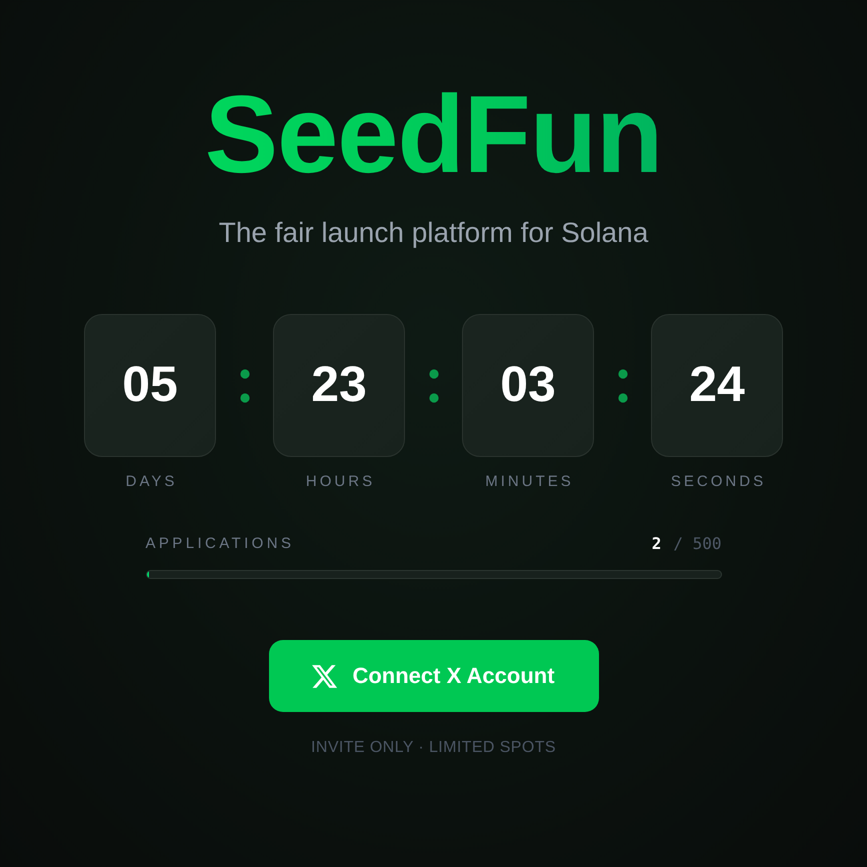  What do you see at coordinates (220, 544) in the screenshot?
I see `applications-label: APPLICATIONS` at bounding box center [220, 544].